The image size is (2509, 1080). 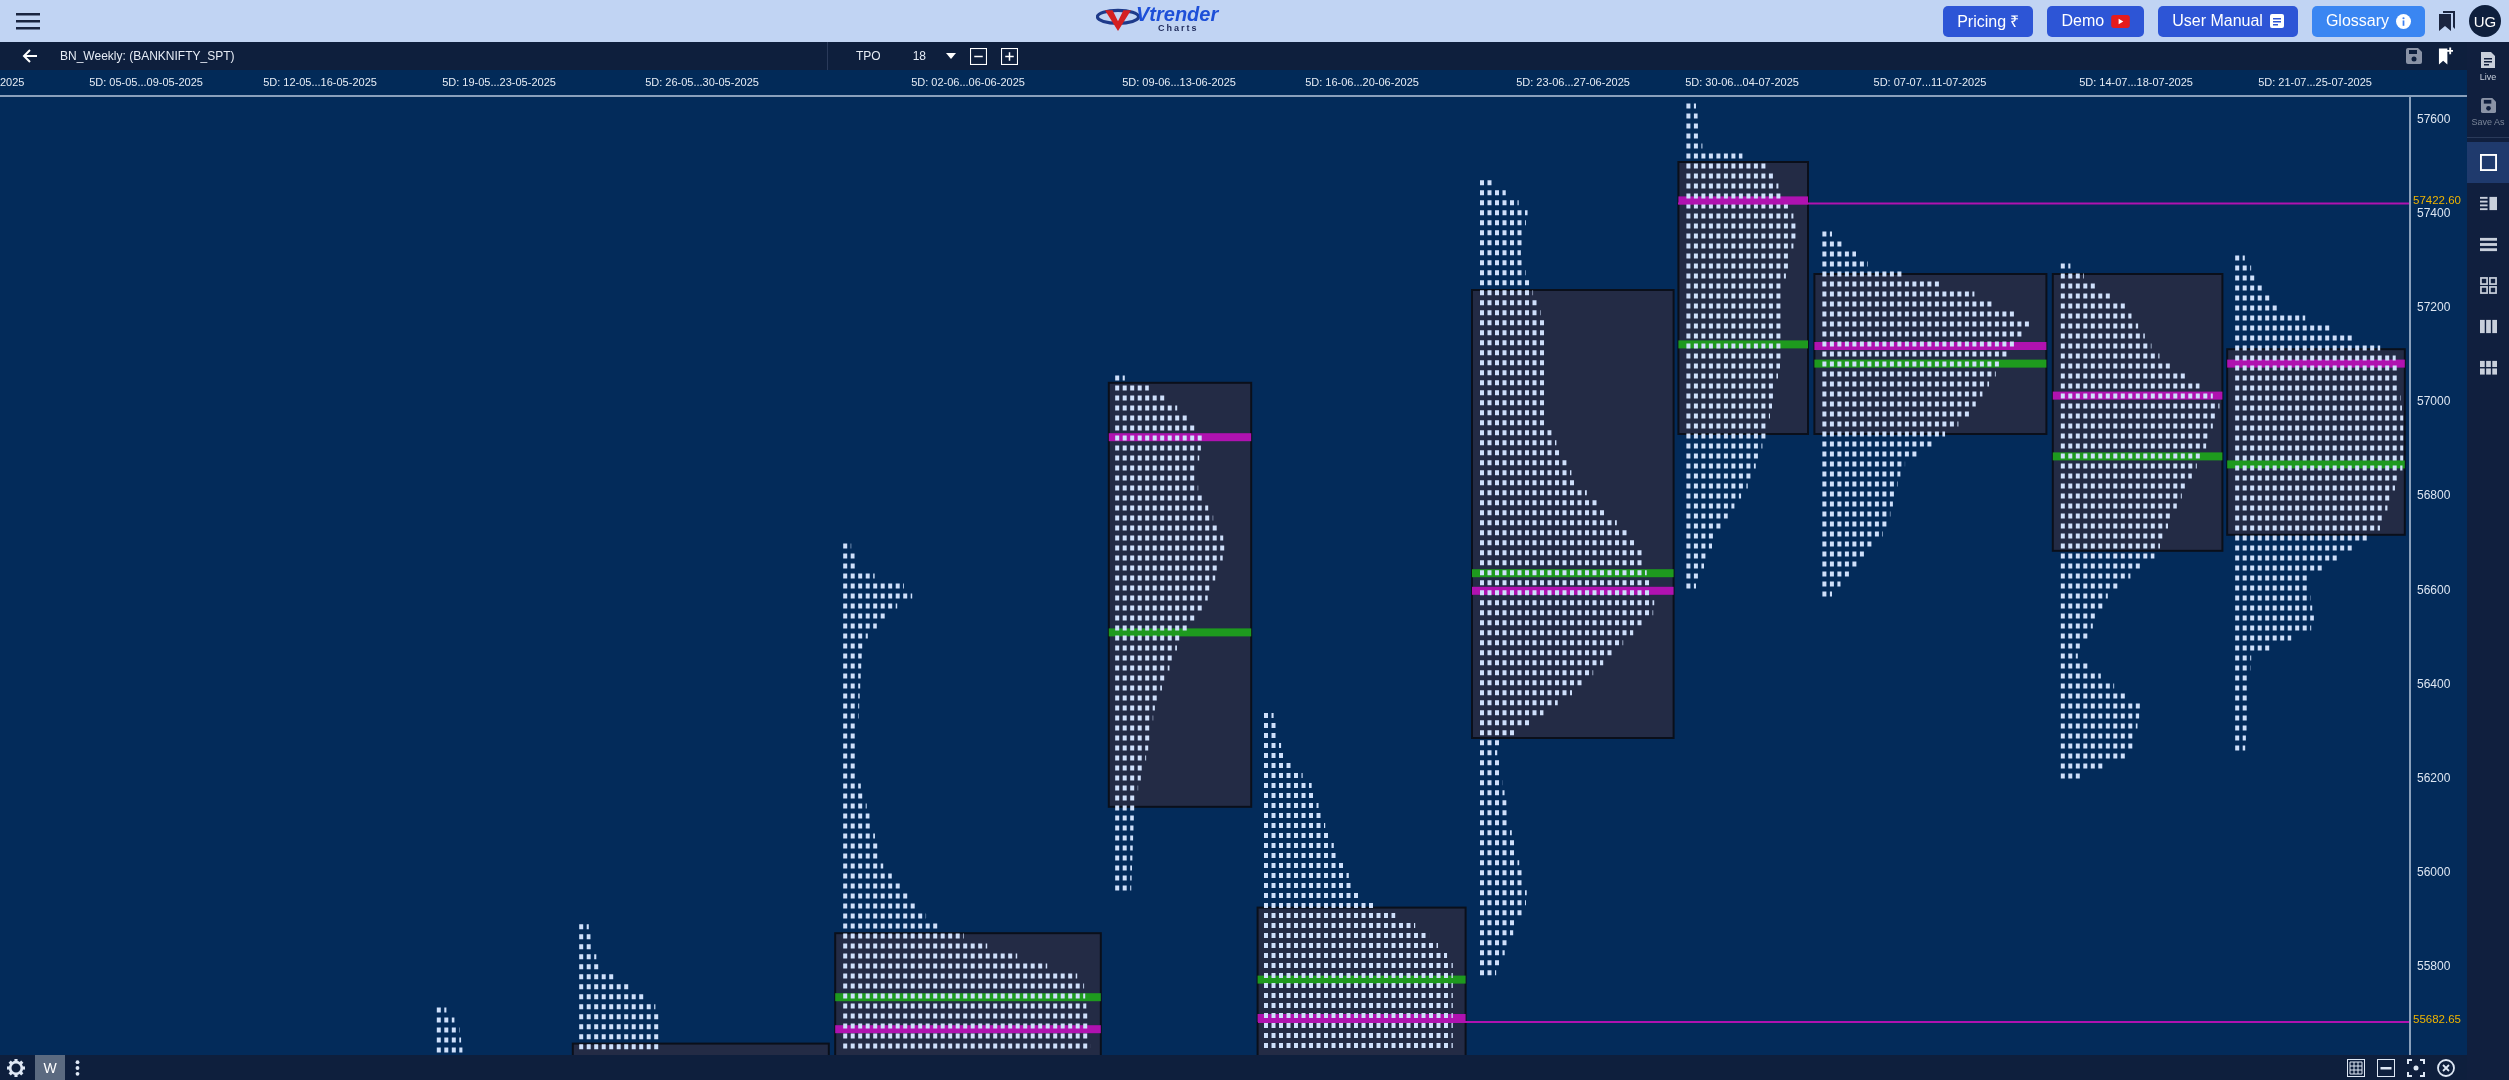 I want to click on date-label: 5D: 05-05...09-05-2025, so click(x=146, y=82).